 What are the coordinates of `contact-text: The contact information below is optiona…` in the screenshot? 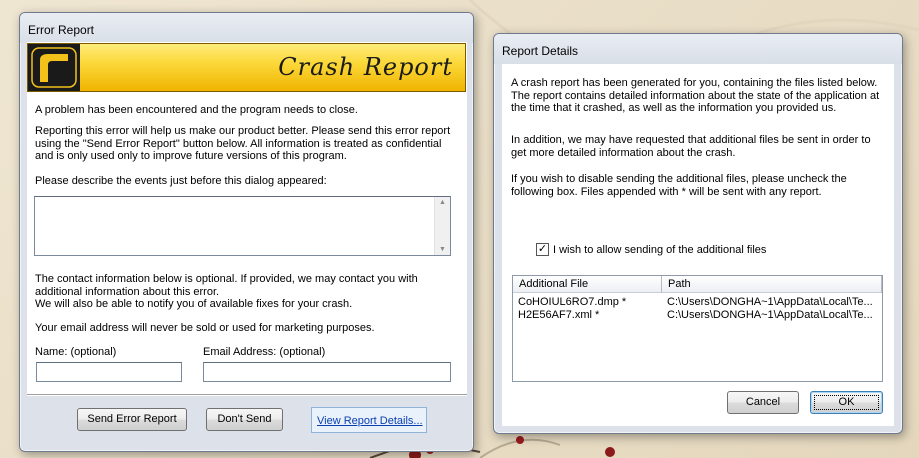 It's located at (226, 291).